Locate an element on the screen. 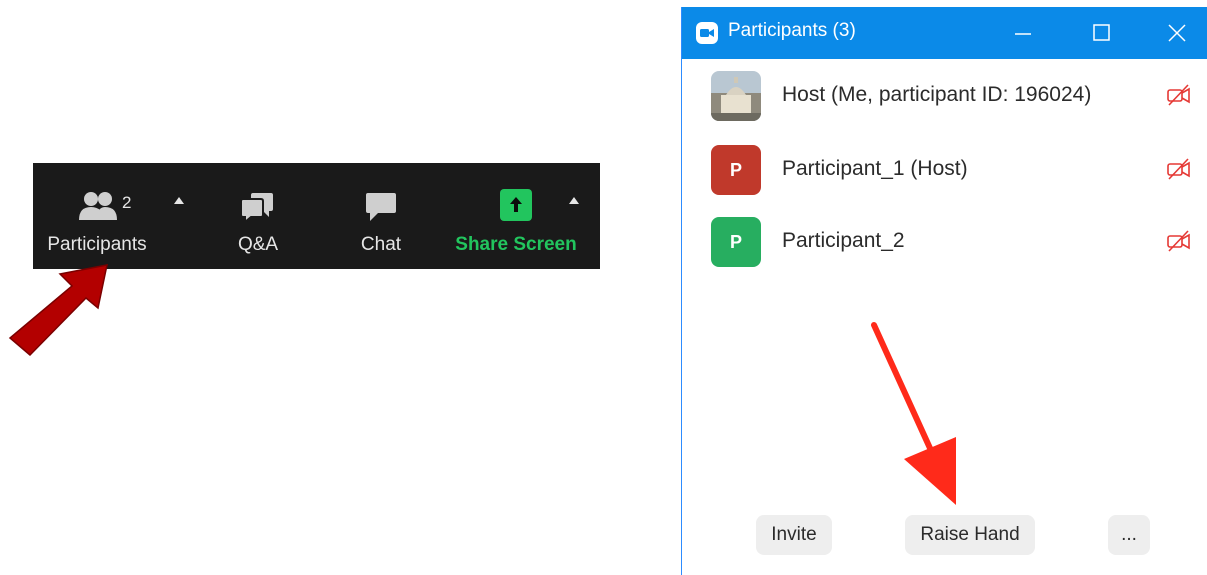  annotation-arrow-participants is located at coordinates (58, 310).